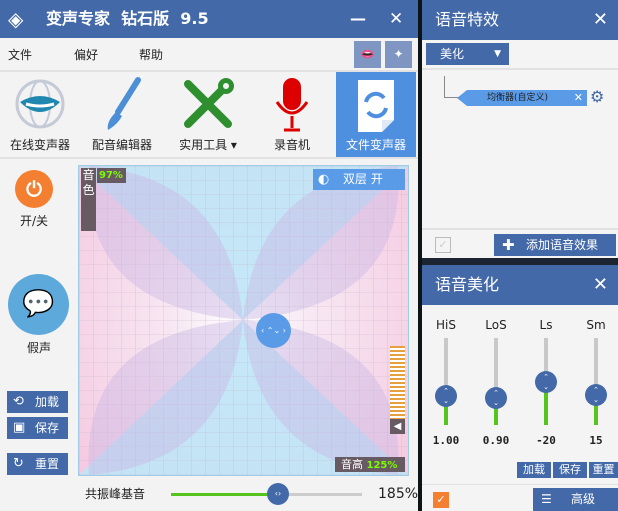 The width and height of the screenshot is (618, 511). I want to click on eq-slider-label: Sm, so click(596, 325).